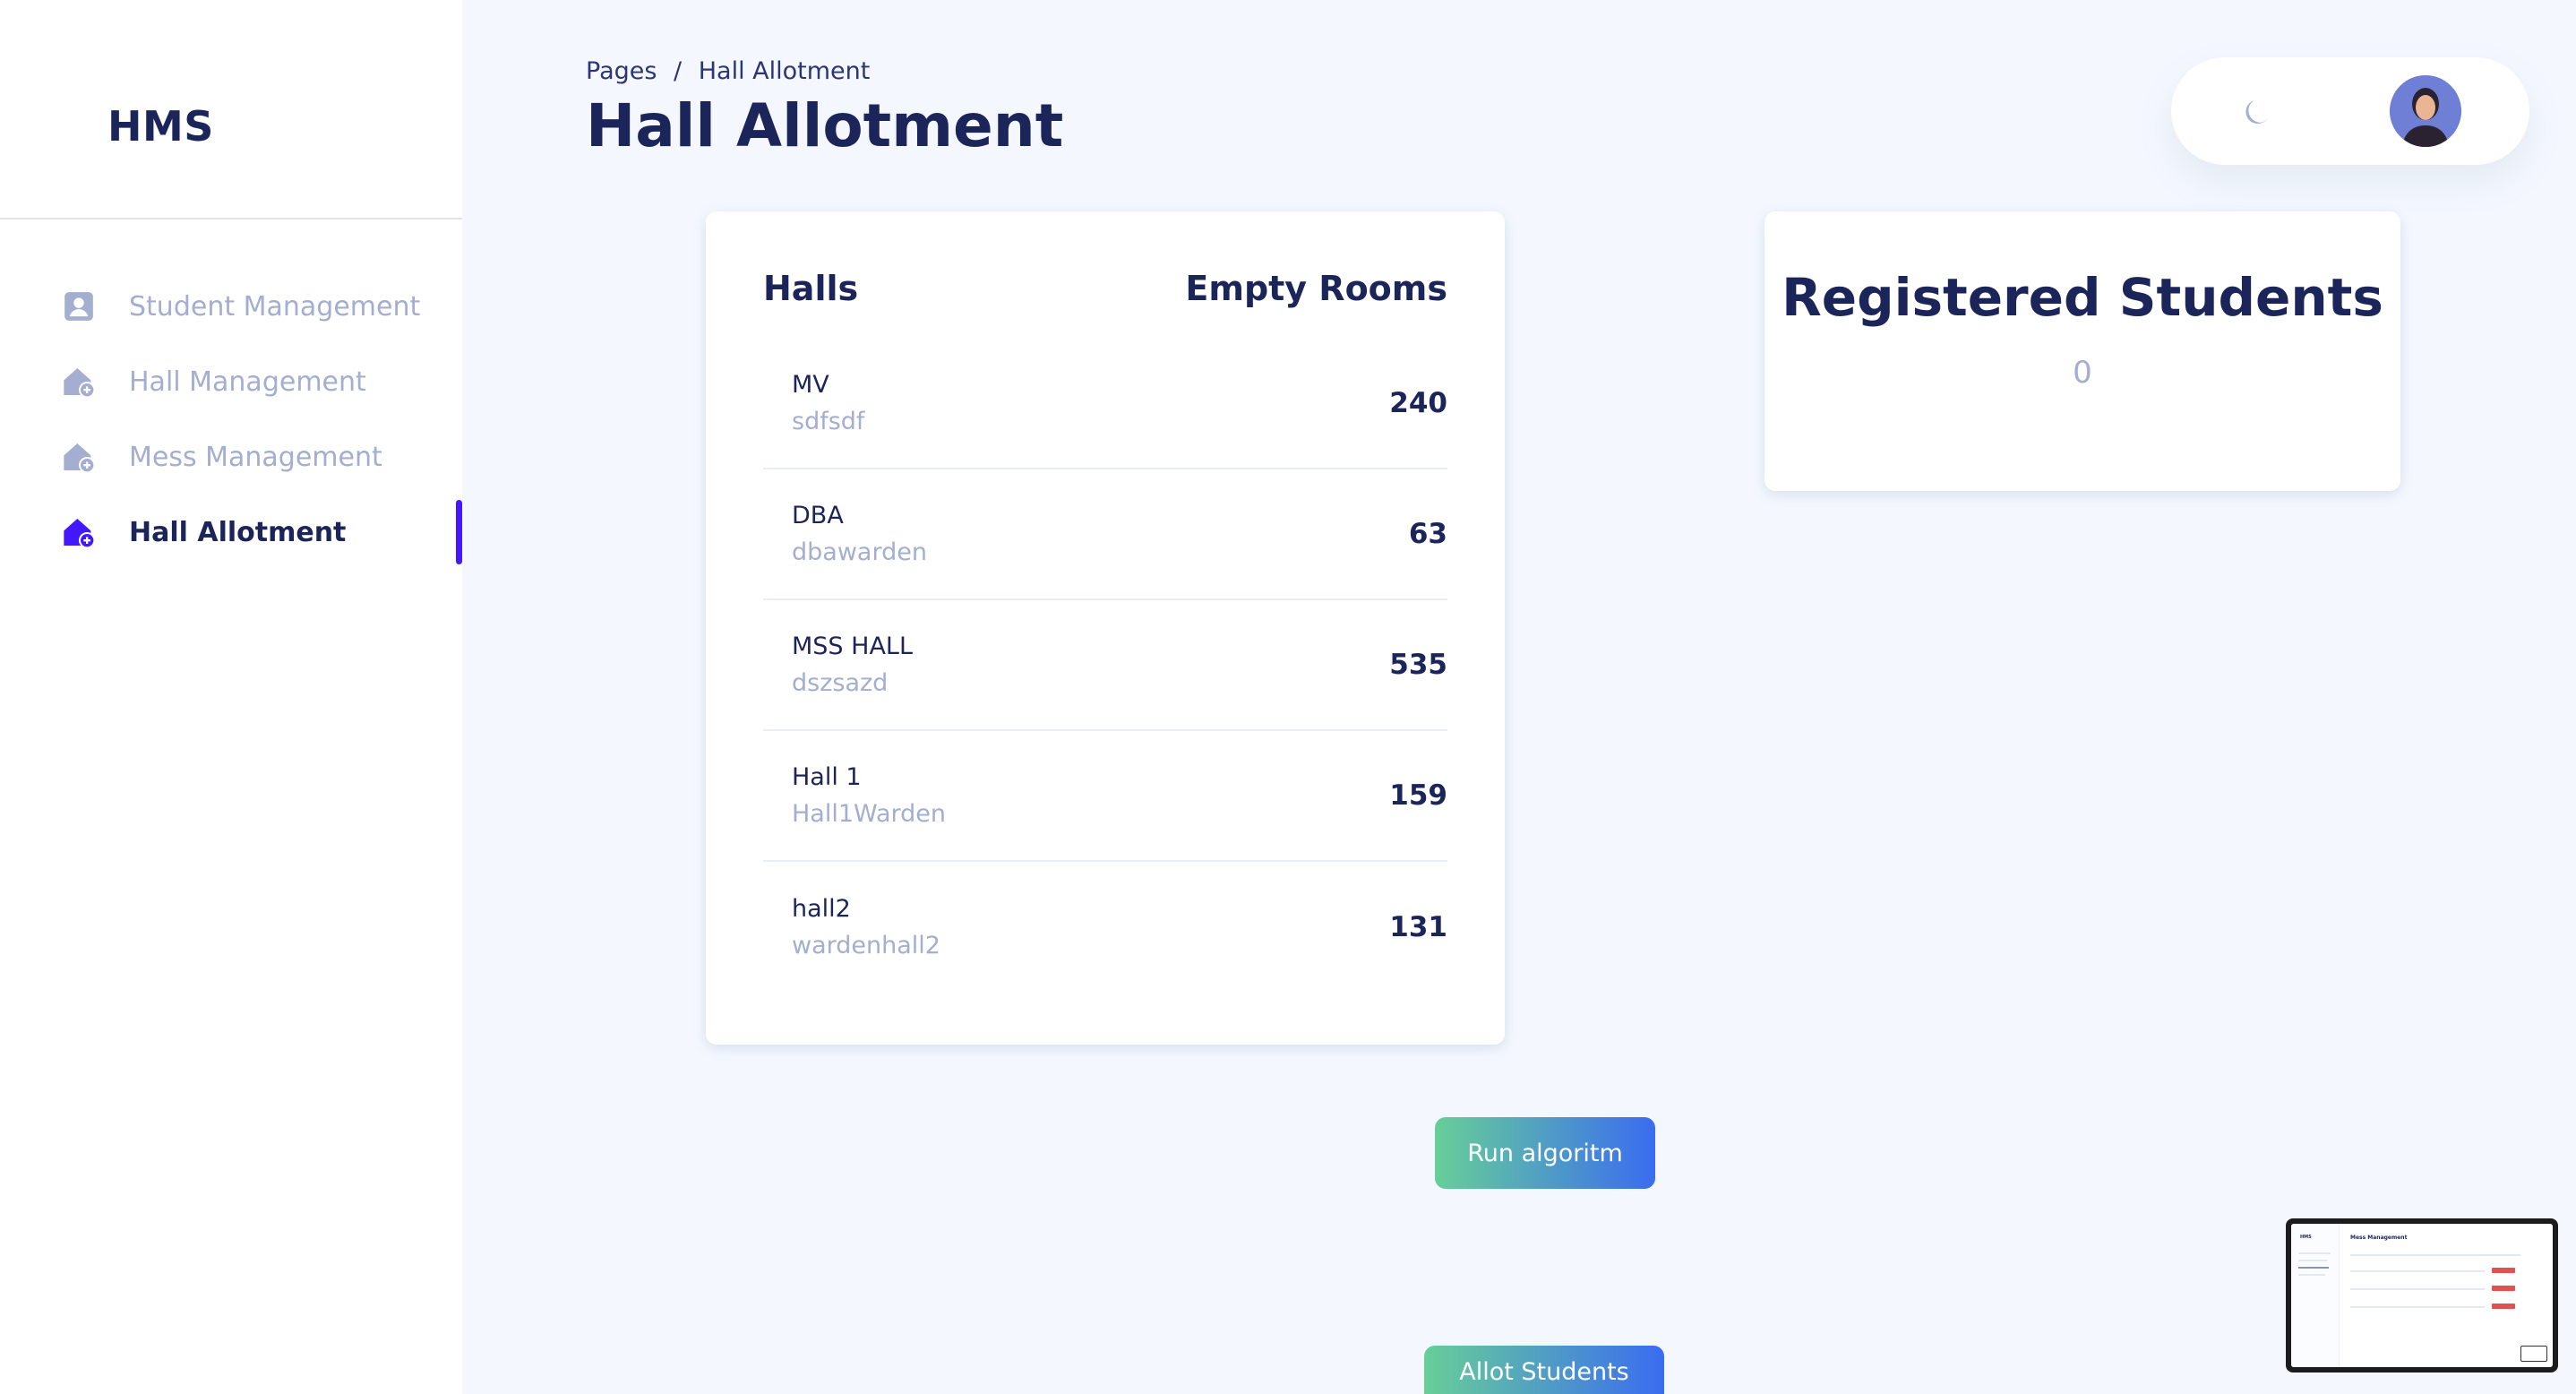 This screenshot has height=1394, width=2576. What do you see at coordinates (247, 382) in the screenshot?
I see `sidebar-item-label: Hall Management` at bounding box center [247, 382].